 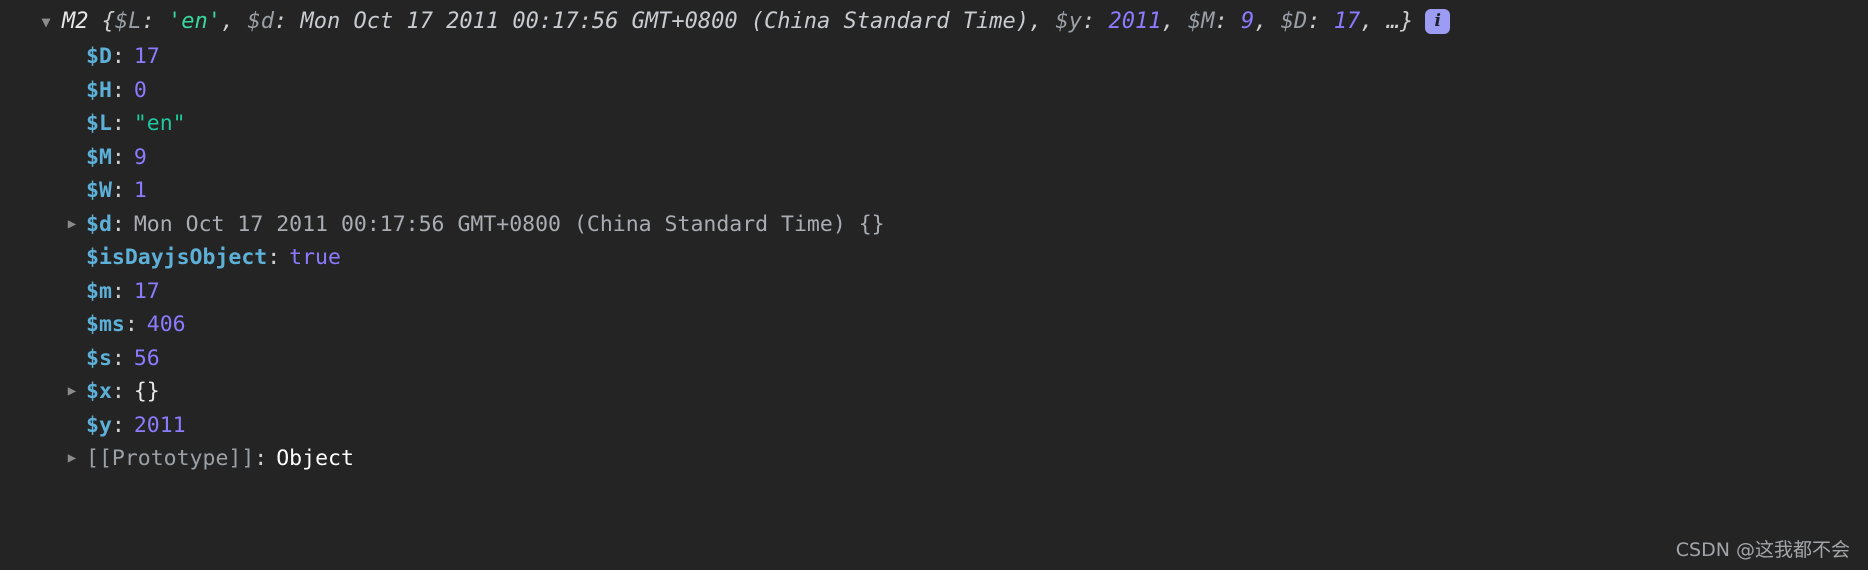 I want to click on property-name: $d, so click(x=99, y=224).